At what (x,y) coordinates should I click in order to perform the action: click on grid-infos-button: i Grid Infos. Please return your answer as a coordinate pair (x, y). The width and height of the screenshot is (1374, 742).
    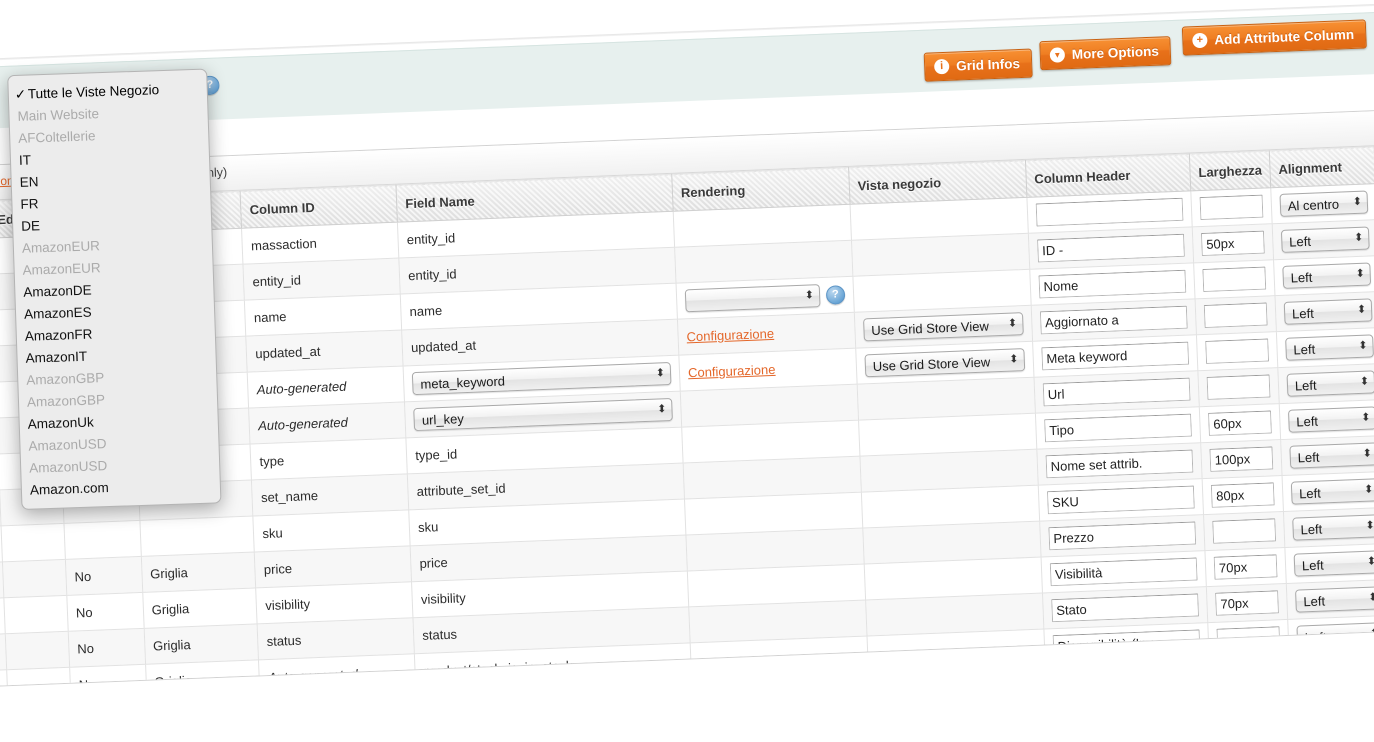
    Looking at the image, I should click on (978, 65).